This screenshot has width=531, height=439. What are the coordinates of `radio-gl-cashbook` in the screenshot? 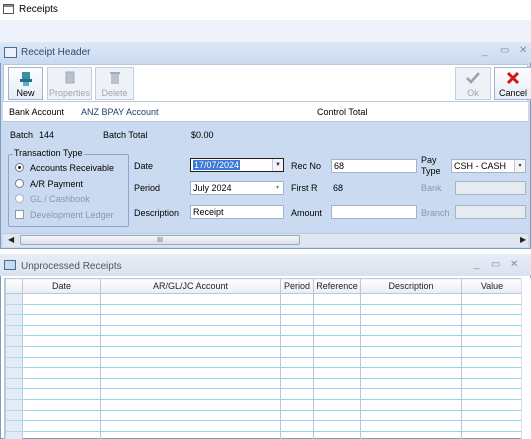 It's located at (19, 198).